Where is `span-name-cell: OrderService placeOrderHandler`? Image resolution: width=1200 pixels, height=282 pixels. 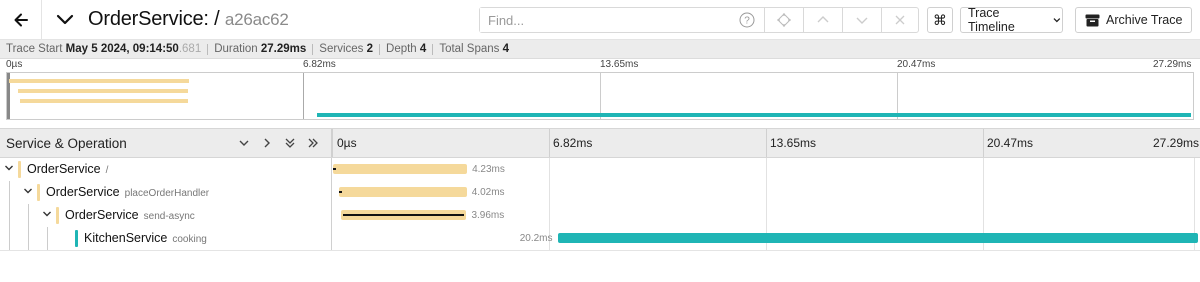
span-name-cell: OrderService placeOrderHandler is located at coordinates (166, 192).